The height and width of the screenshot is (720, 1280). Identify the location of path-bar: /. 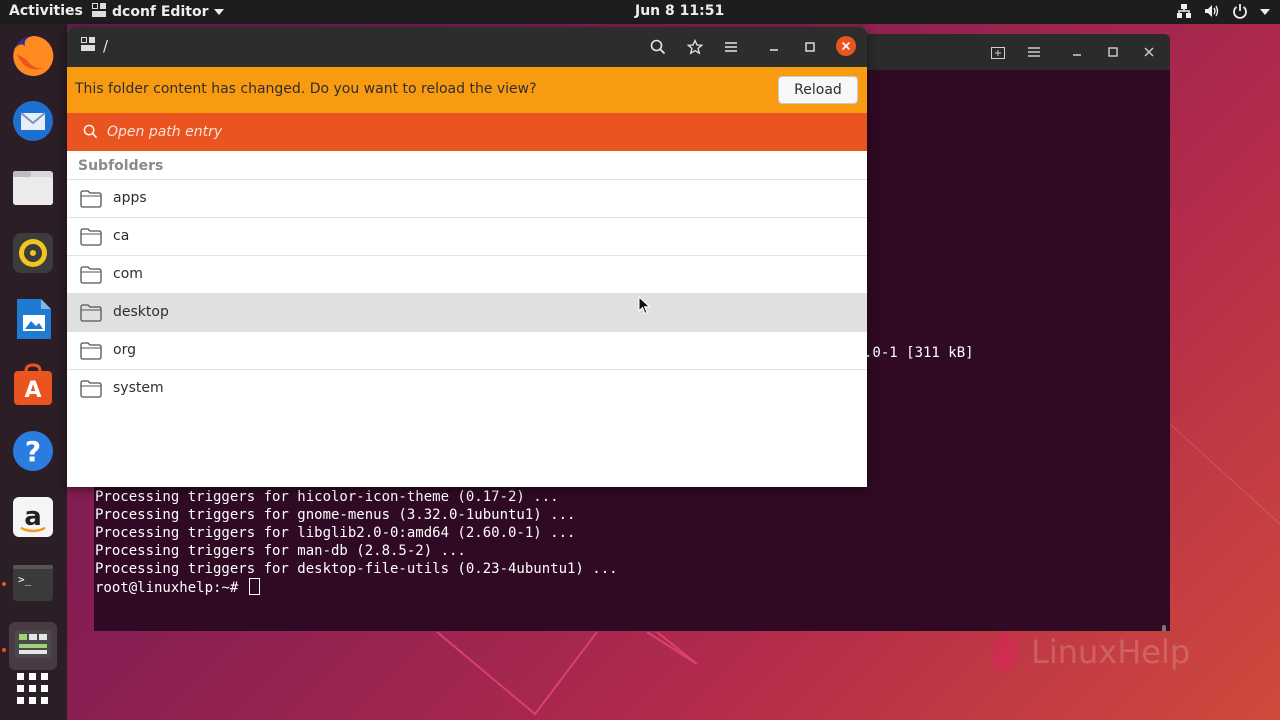
(94, 46).